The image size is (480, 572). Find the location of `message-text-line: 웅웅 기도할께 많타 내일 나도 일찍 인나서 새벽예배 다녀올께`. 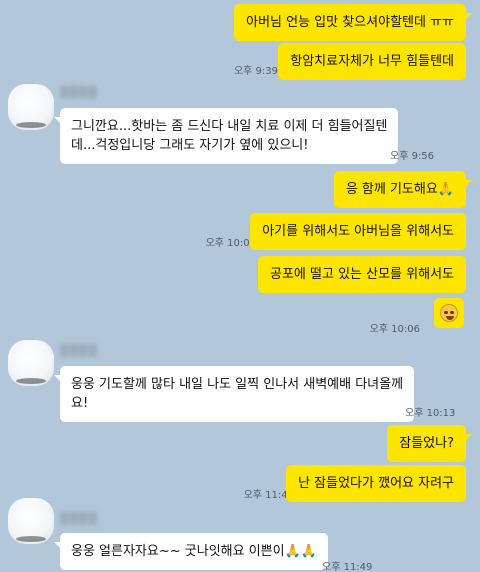

message-text-line: 웅웅 기도할께 많타 내일 나도 일찍 인나서 새벽예배 다녀올께 is located at coordinates (237, 384).